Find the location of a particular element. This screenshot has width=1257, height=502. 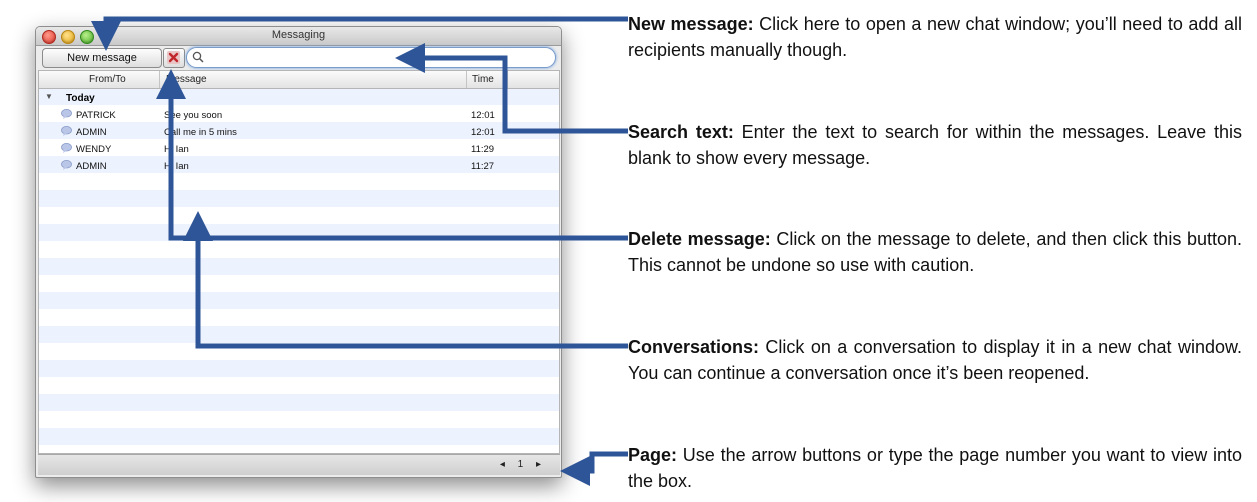

list-item: ADMIN Call me in 5 mins 12:01 is located at coordinates (299, 131).